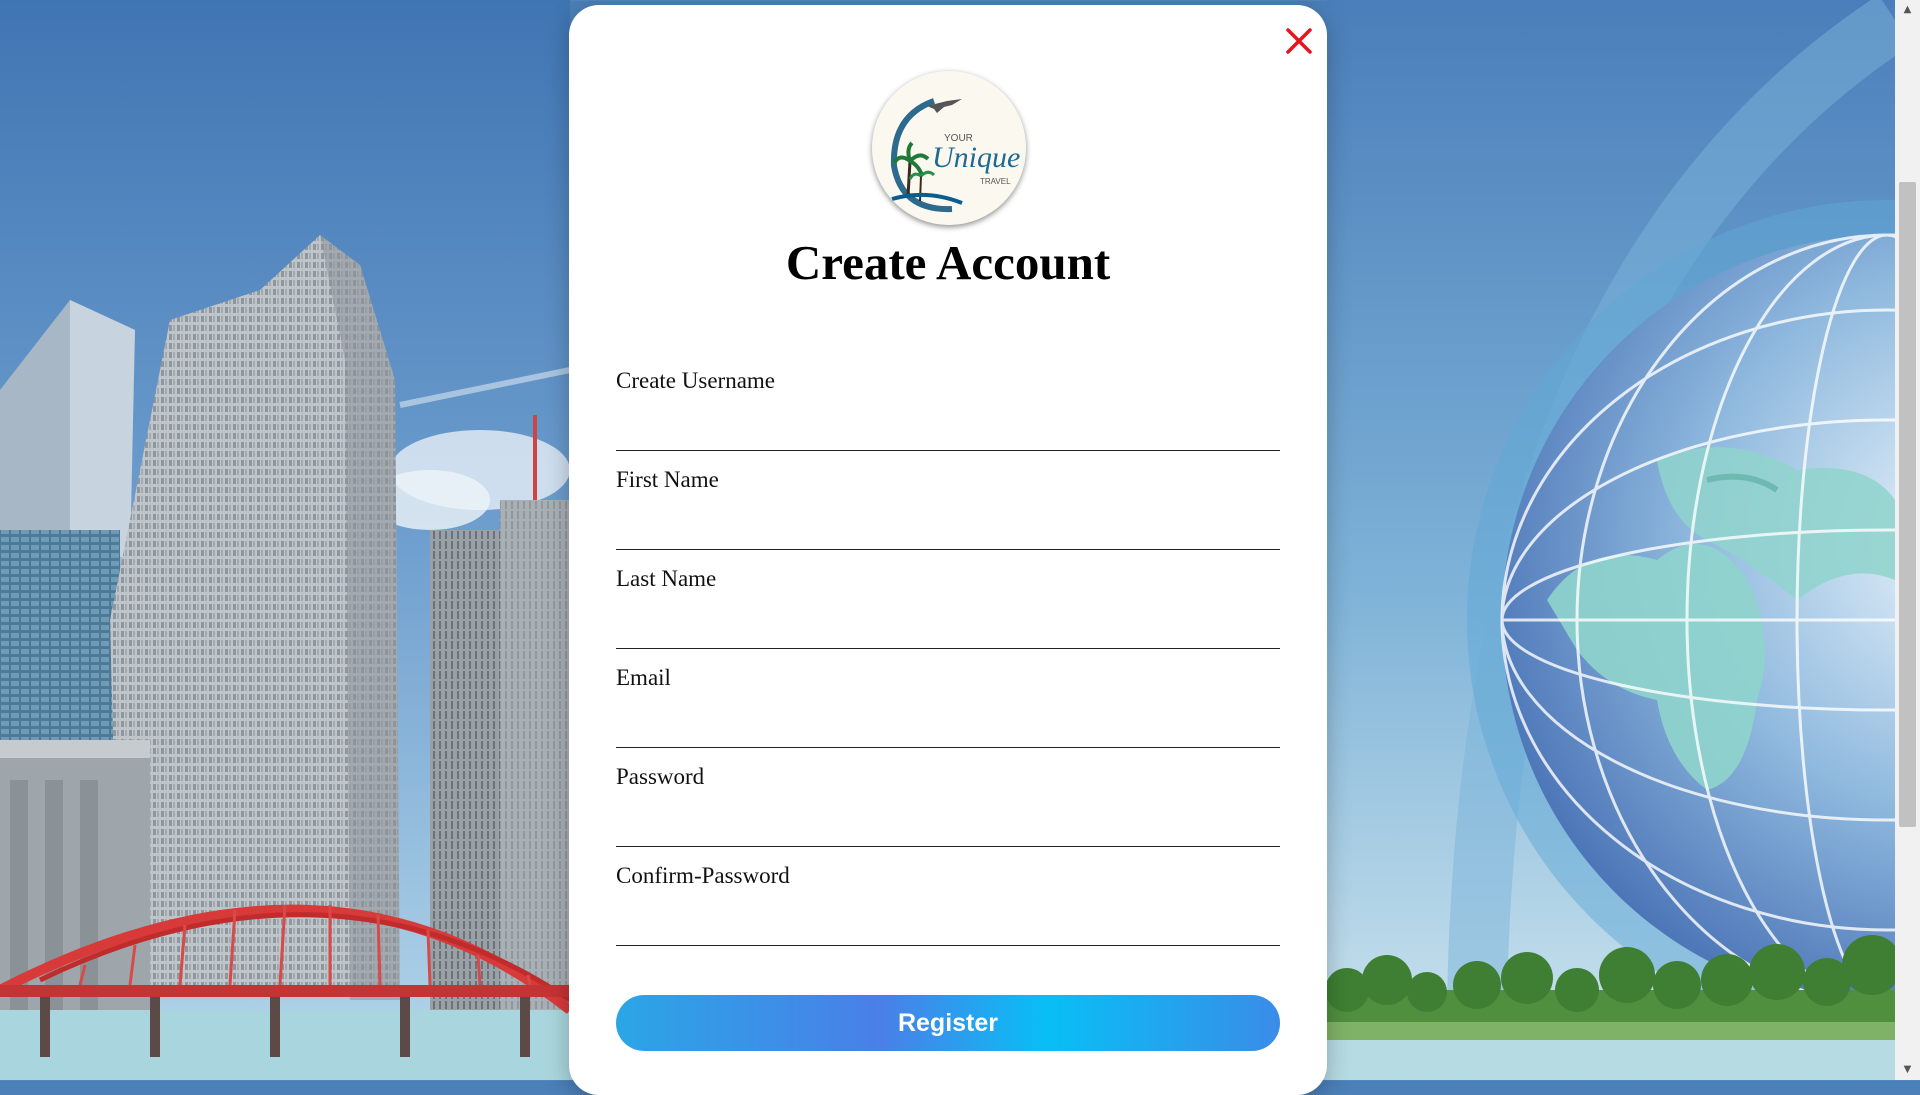 Image resolution: width=1920 pixels, height=1095 pixels. I want to click on scroll-up-arrow-icon: ▲, so click(1907, 10).